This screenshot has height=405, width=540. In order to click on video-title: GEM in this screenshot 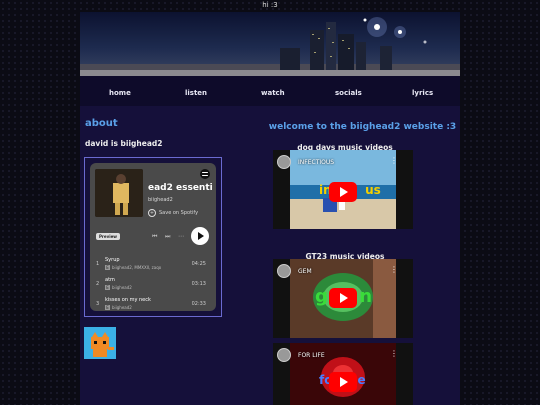, I will do `click(305, 271)`.